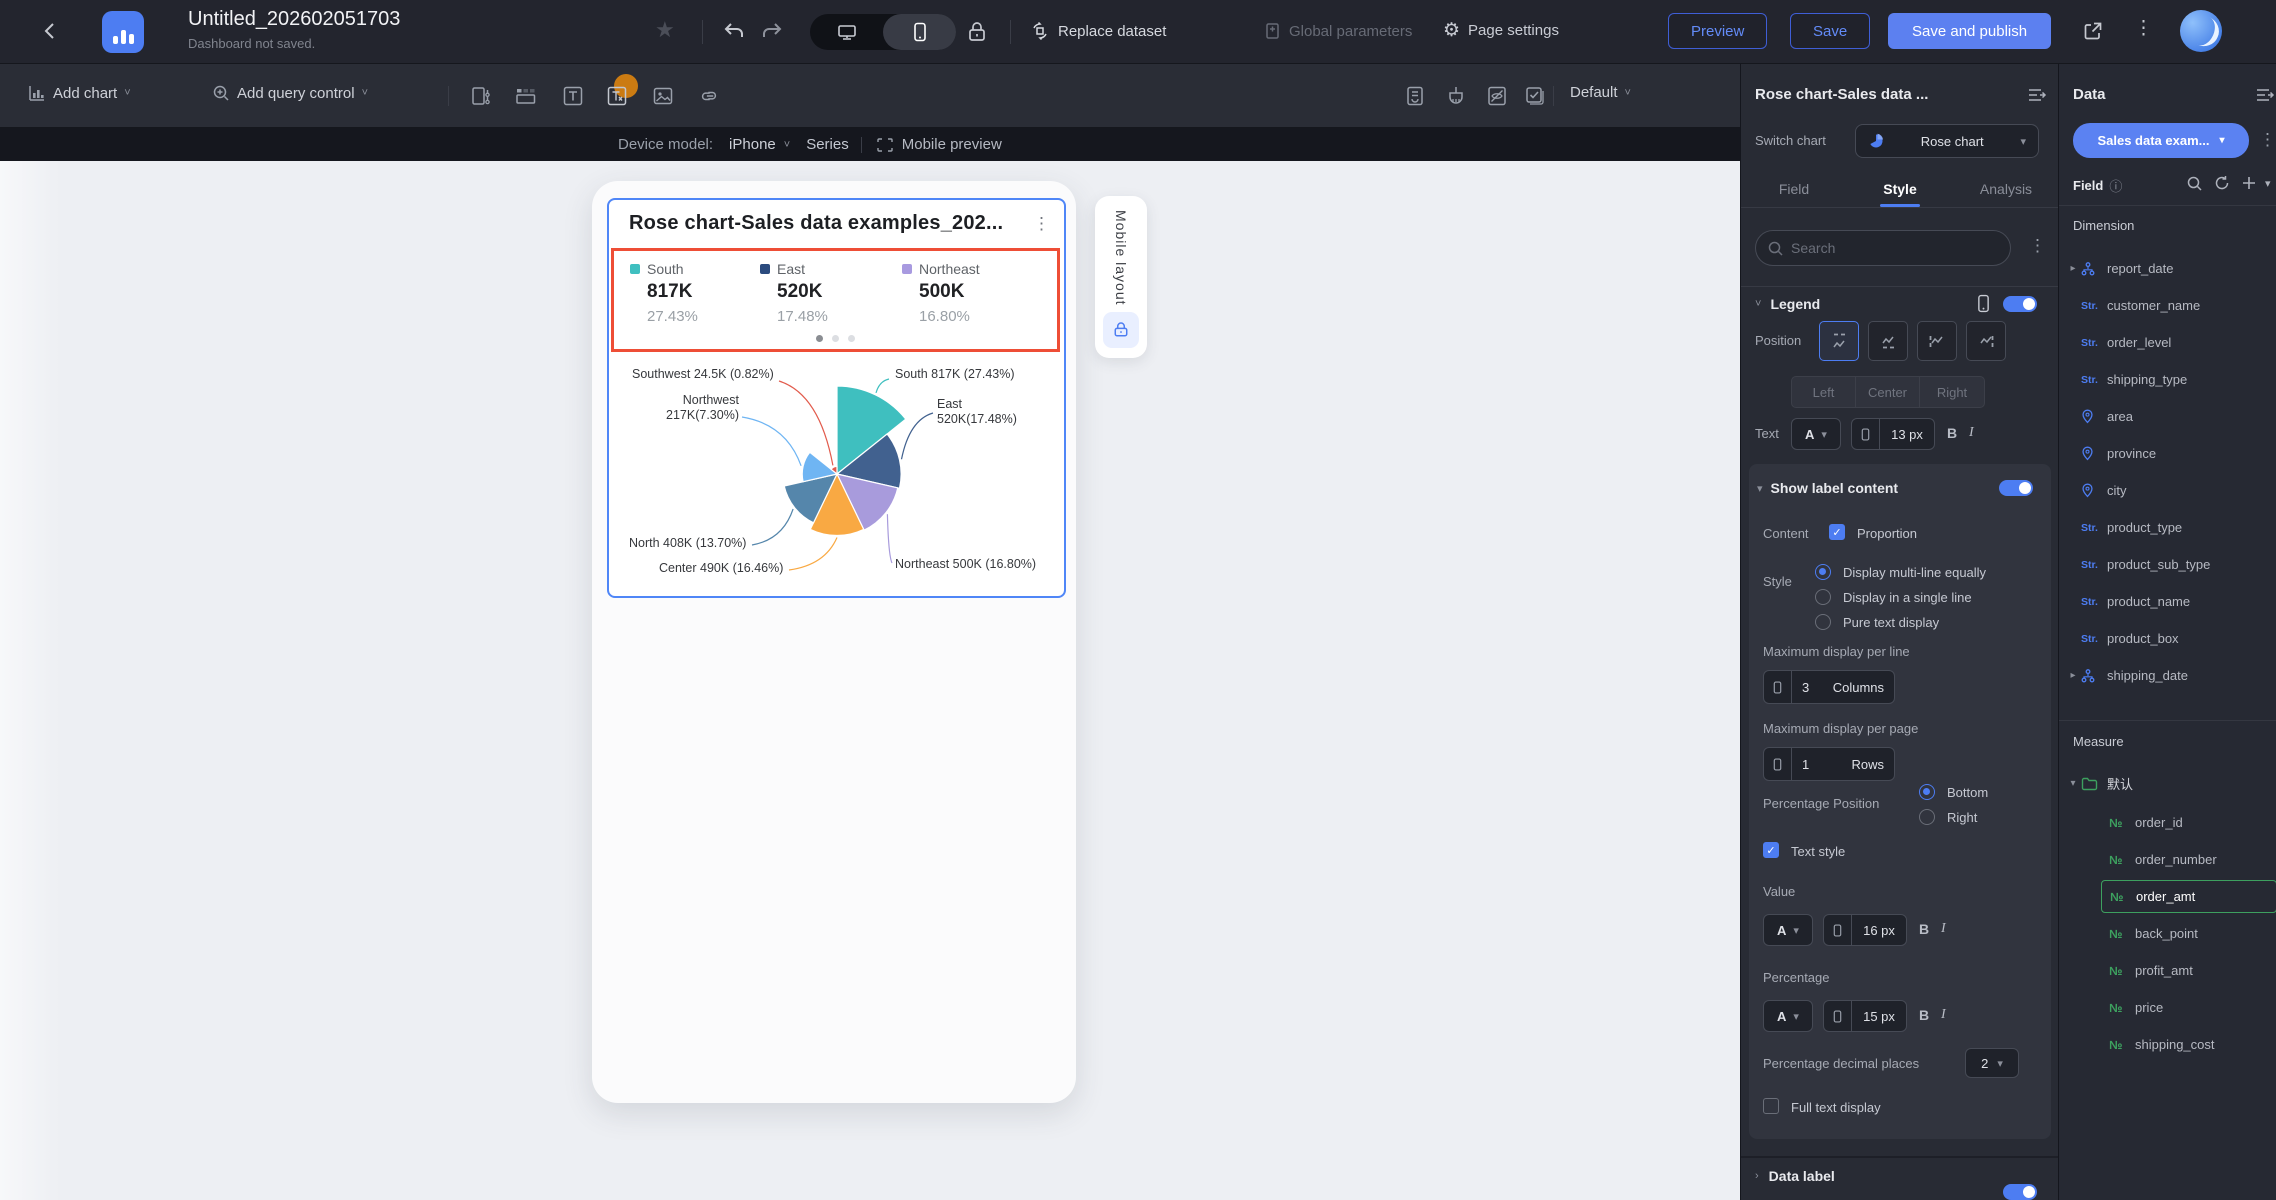 Image resolution: width=2276 pixels, height=1200 pixels. What do you see at coordinates (290, 93) in the screenshot?
I see `add-query-control-button: Add query control ˅` at bounding box center [290, 93].